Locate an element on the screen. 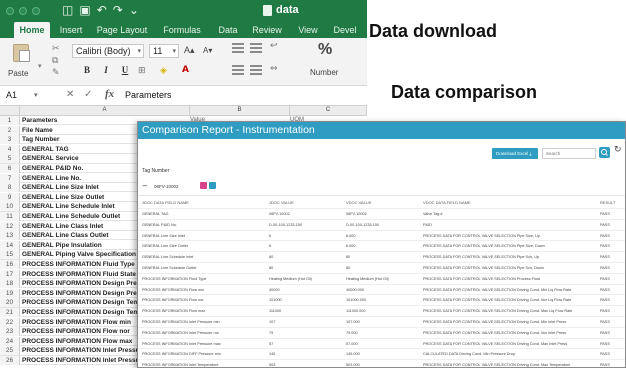  search-icon is located at coordinates (604, 152).